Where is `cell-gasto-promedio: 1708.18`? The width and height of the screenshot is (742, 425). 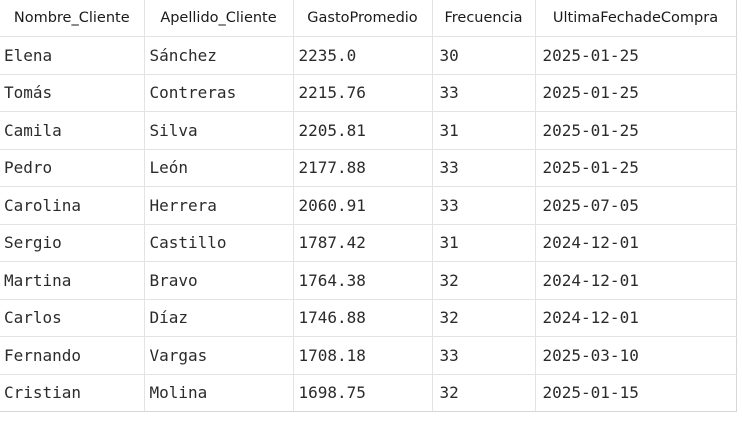 cell-gasto-promedio: 1708.18 is located at coordinates (363, 355).